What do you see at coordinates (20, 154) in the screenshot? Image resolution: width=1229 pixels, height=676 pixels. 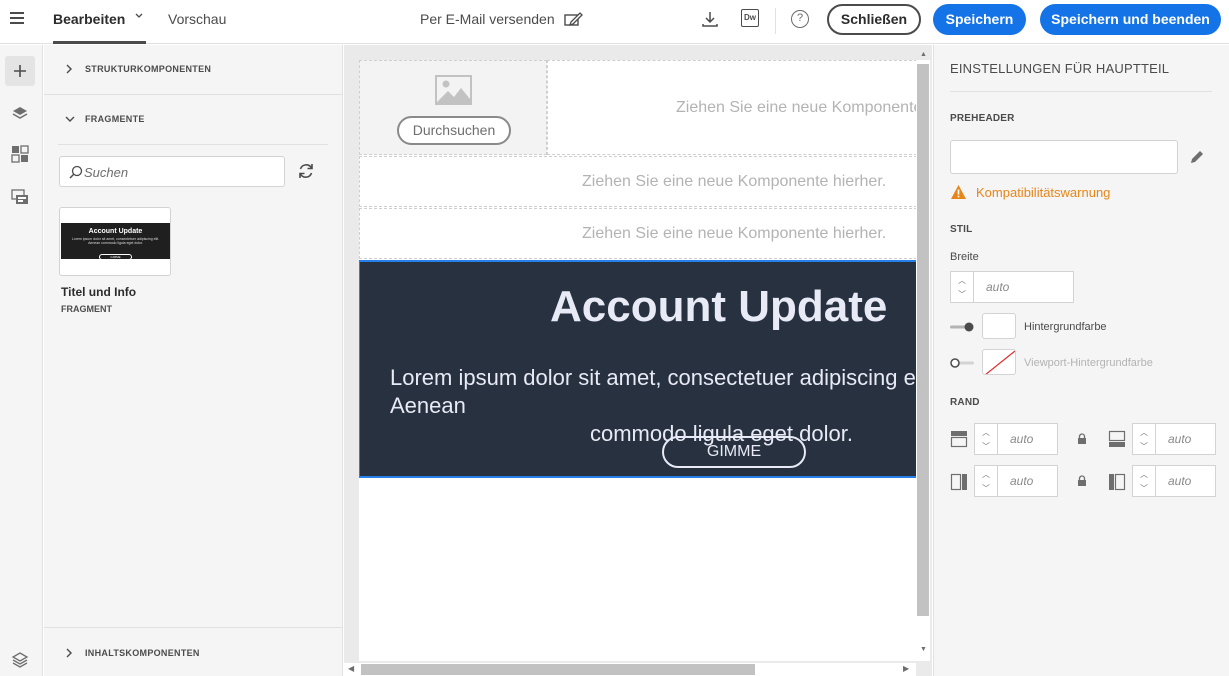 I see `fragments-icon` at bounding box center [20, 154].